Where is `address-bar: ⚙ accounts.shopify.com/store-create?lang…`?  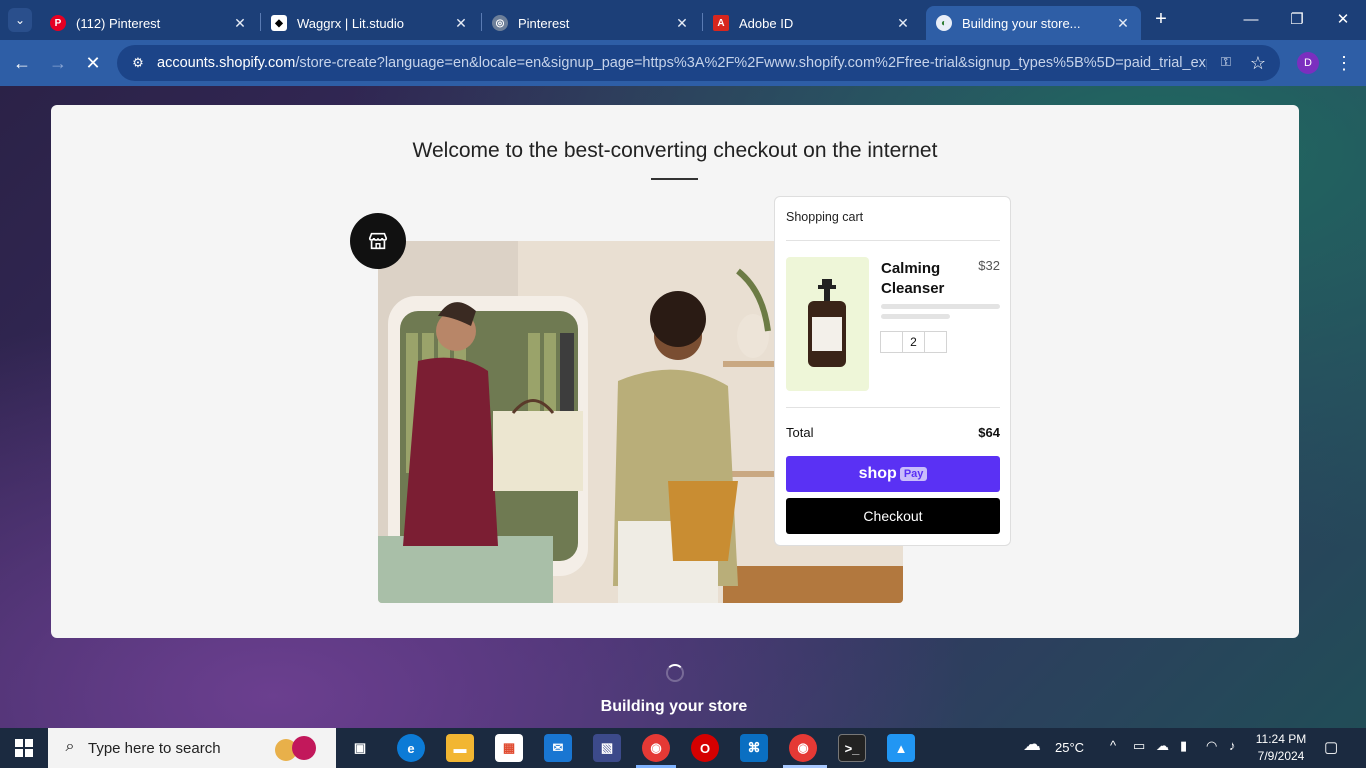 address-bar: ⚙ accounts.shopify.com/store-create?lang… is located at coordinates (698, 63).